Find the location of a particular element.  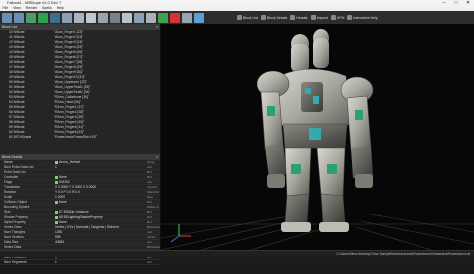

grid-icon is located at coordinates (31, 17).